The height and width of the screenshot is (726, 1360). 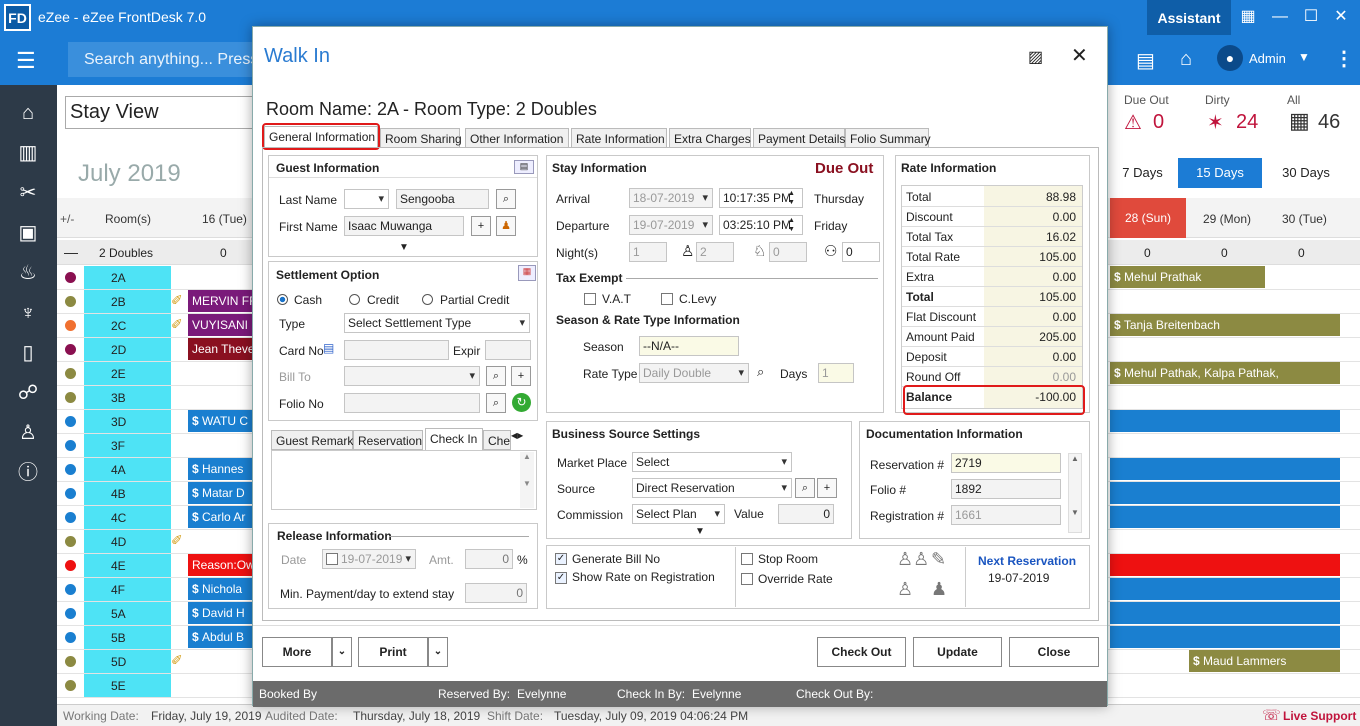 What do you see at coordinates (127, 637) in the screenshot?
I see `room-name: 5B` at bounding box center [127, 637].